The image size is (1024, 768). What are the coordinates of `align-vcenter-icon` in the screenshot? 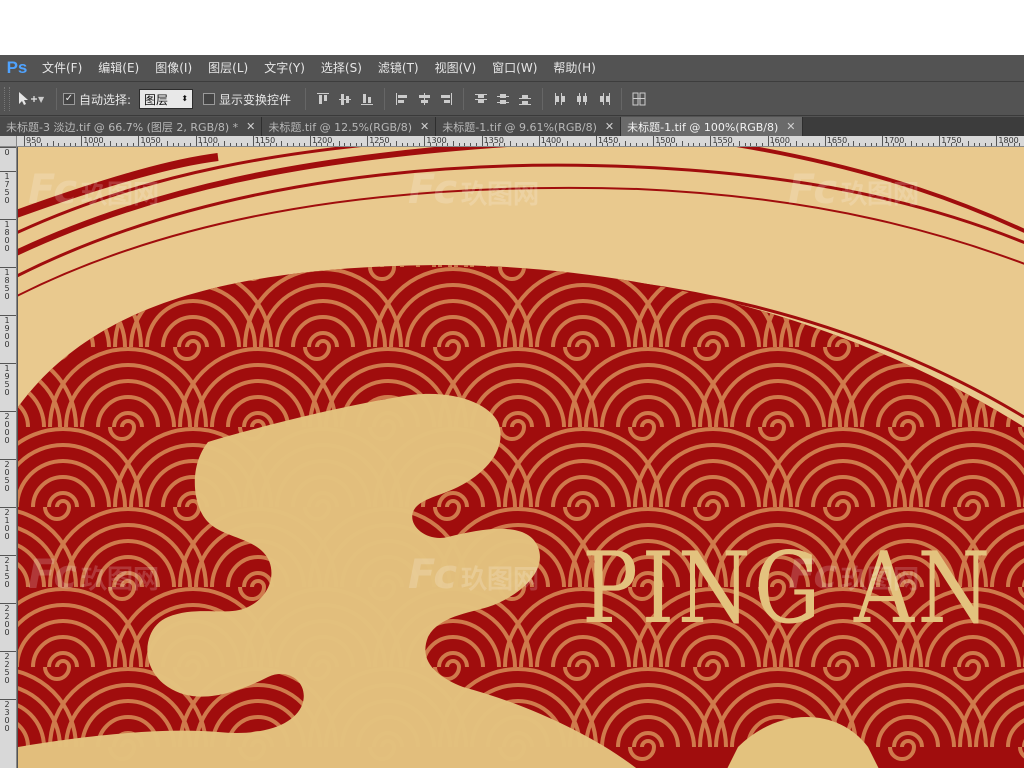 It's located at (345, 99).